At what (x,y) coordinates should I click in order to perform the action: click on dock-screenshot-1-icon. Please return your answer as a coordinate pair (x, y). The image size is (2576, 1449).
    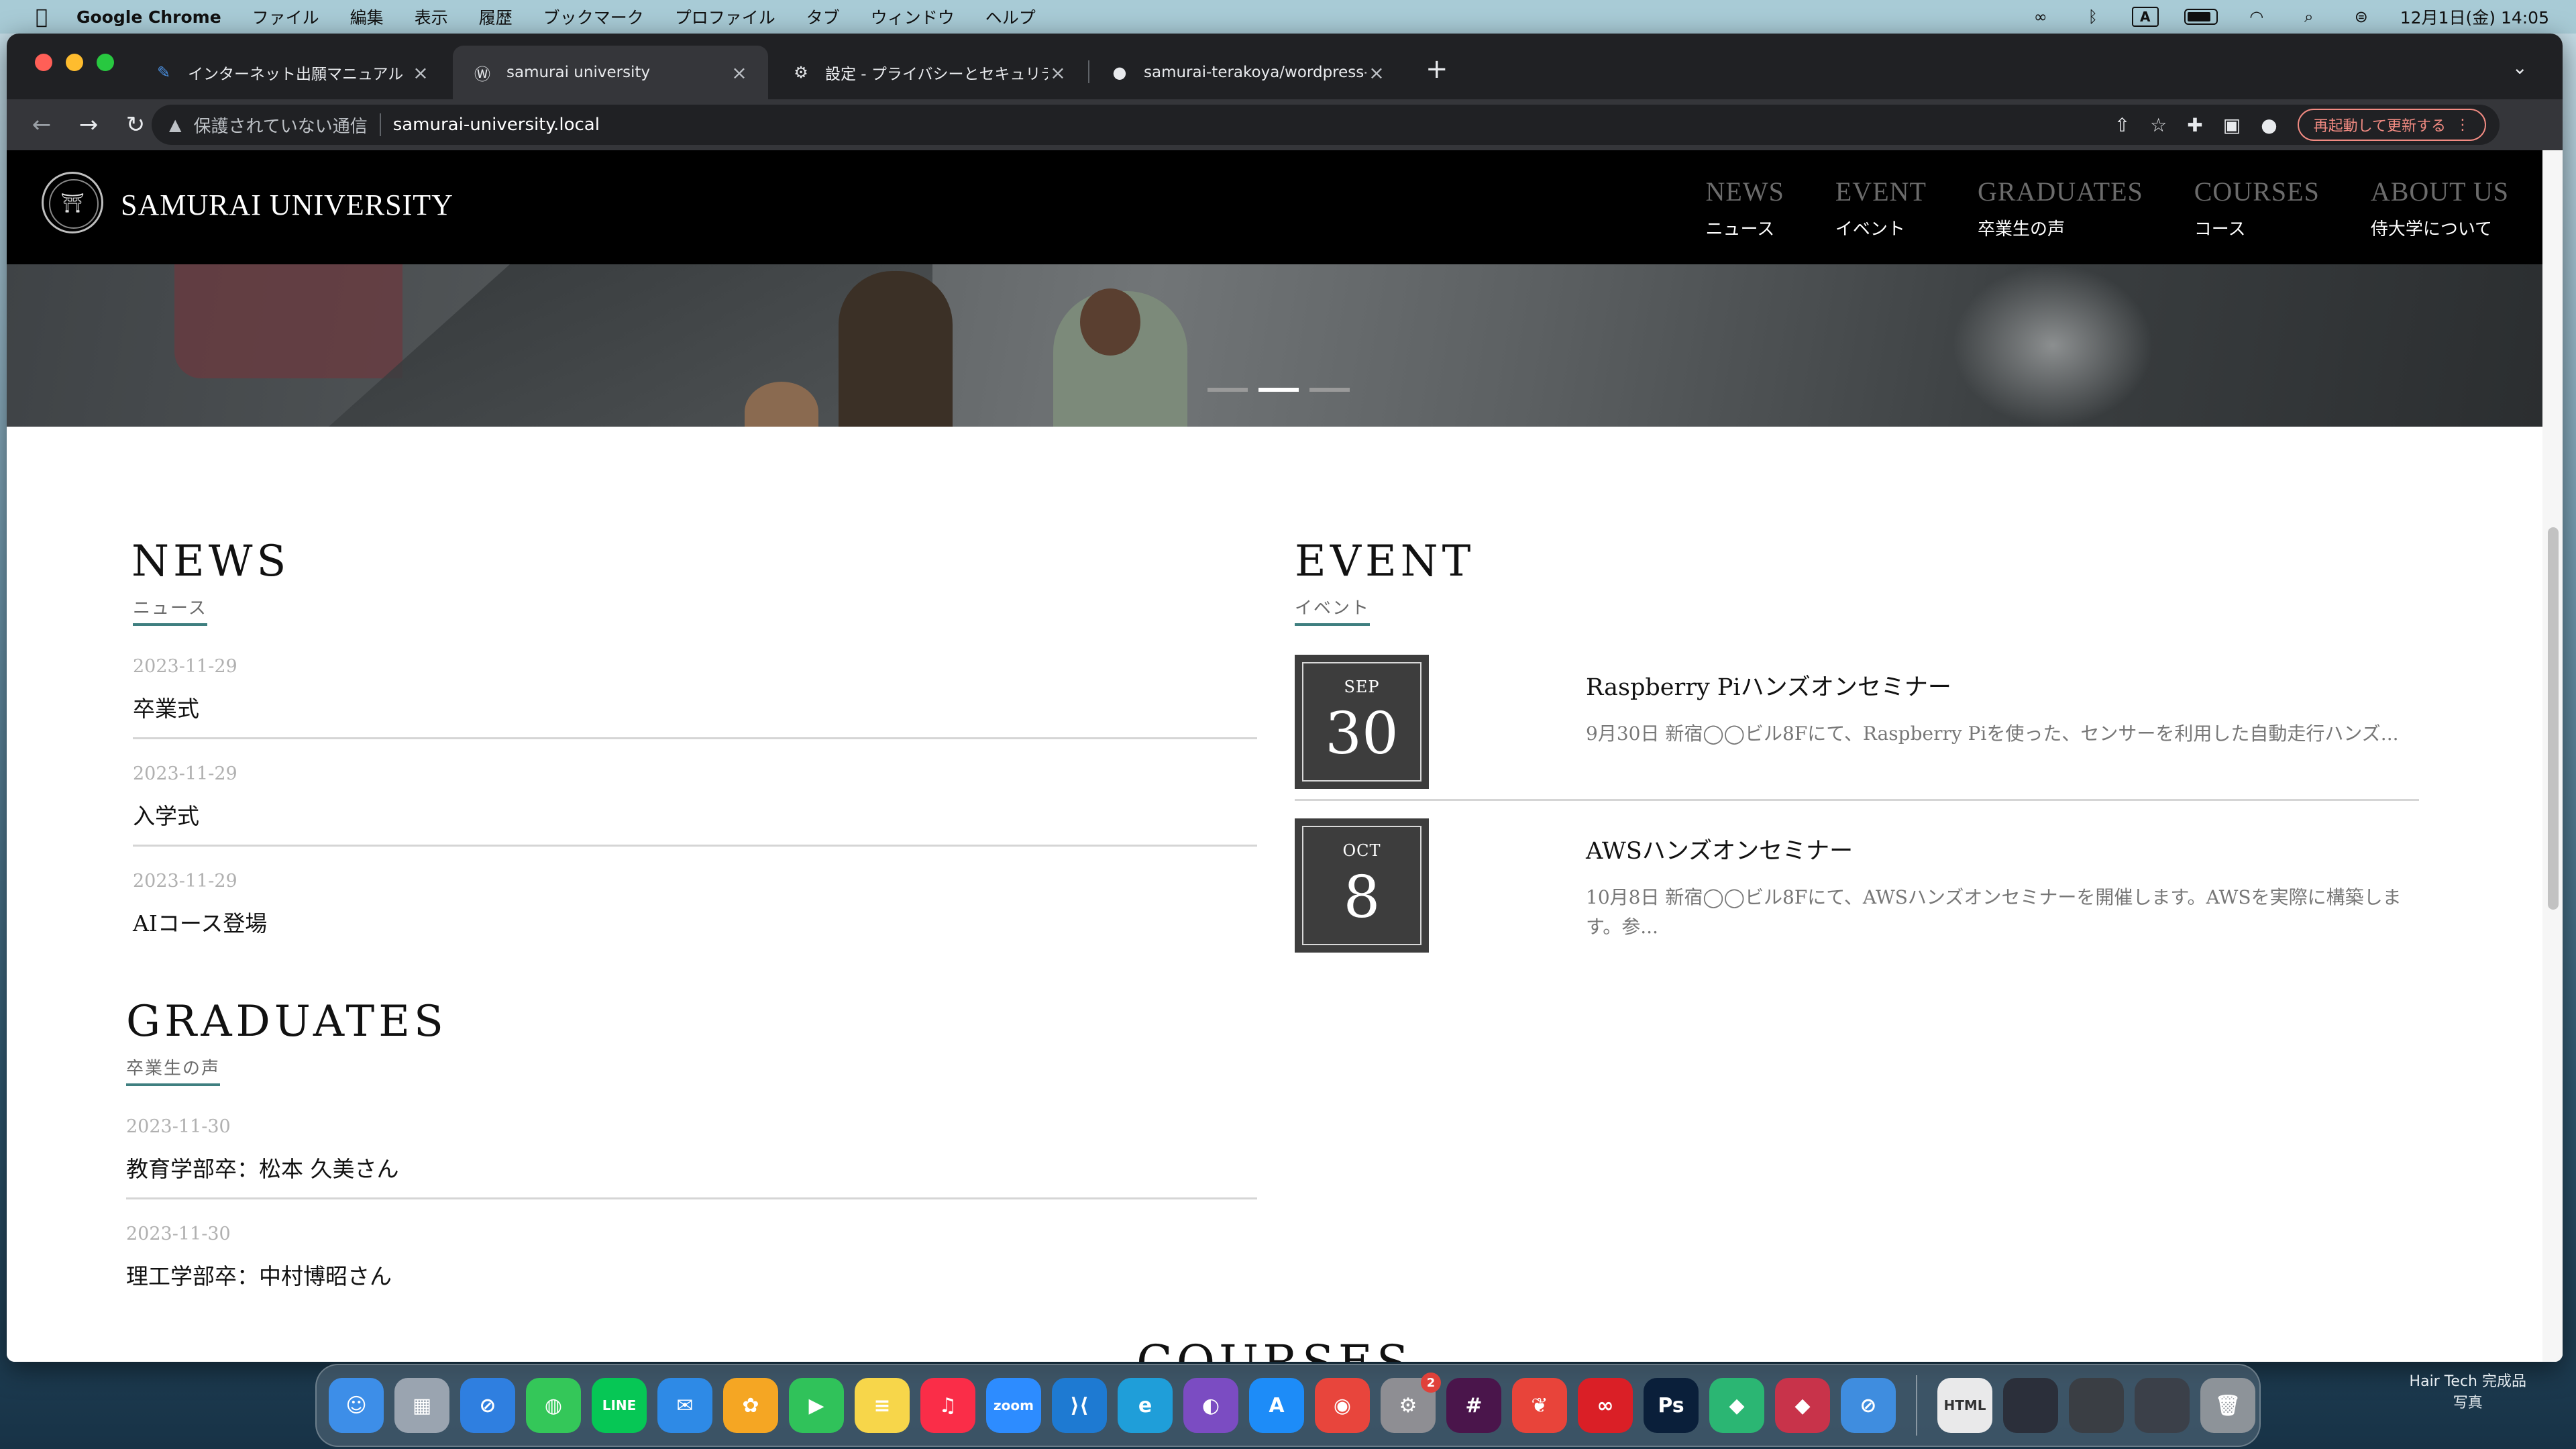
    Looking at the image, I should click on (2030, 1405).